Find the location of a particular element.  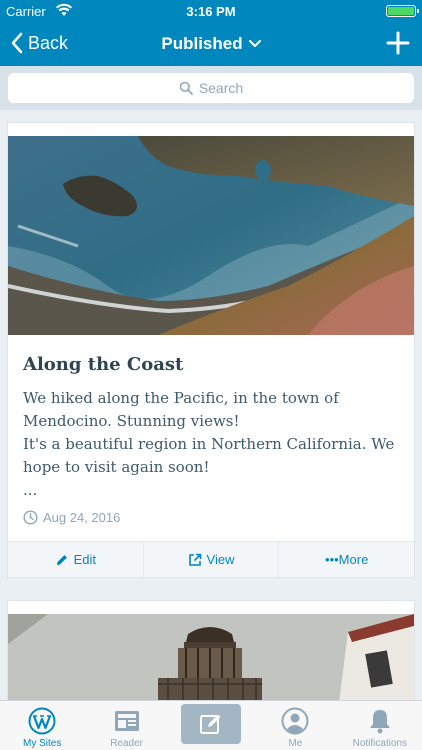

external-link-icon is located at coordinates (194, 559).